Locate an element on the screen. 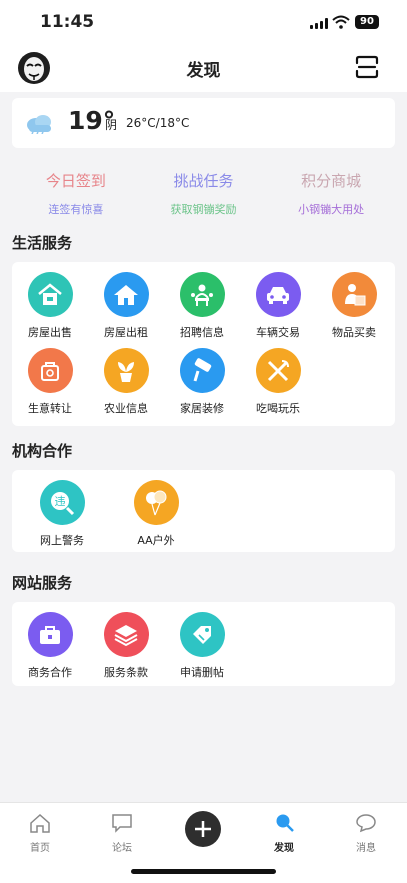  tab-label: 首页 is located at coordinates (40, 848).